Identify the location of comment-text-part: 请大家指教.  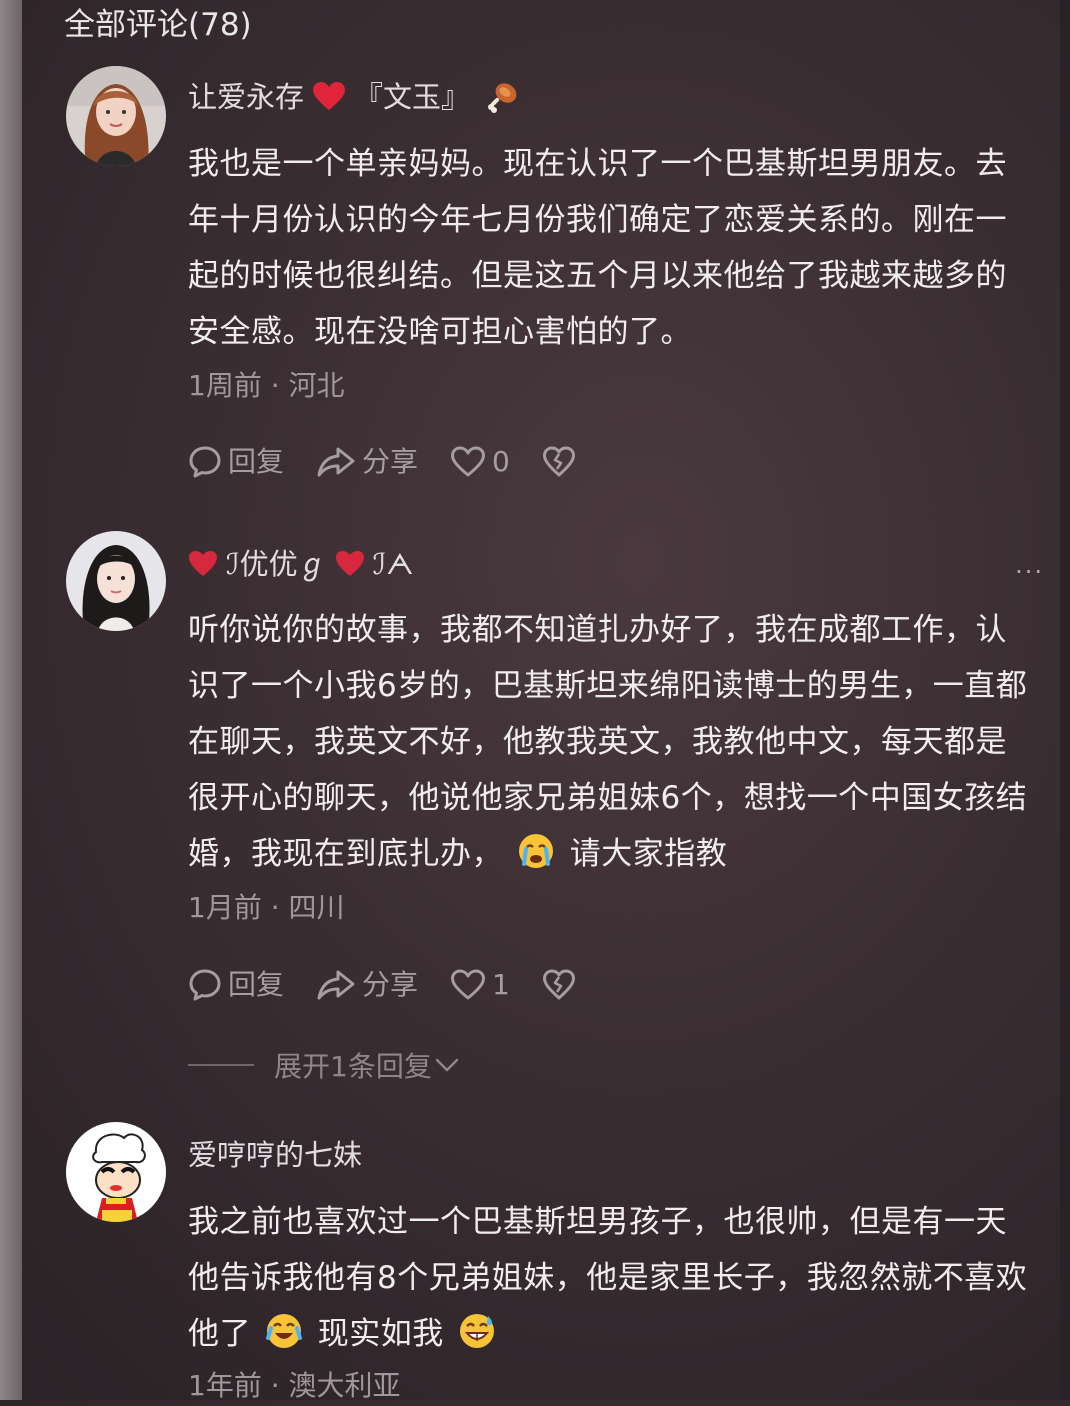
(648, 854).